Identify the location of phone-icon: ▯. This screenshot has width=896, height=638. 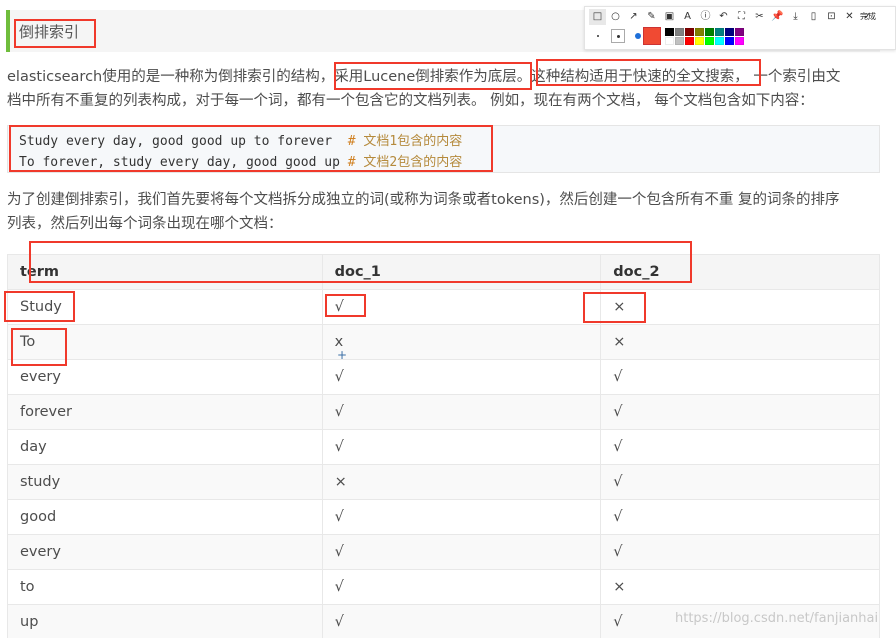
(813, 17).